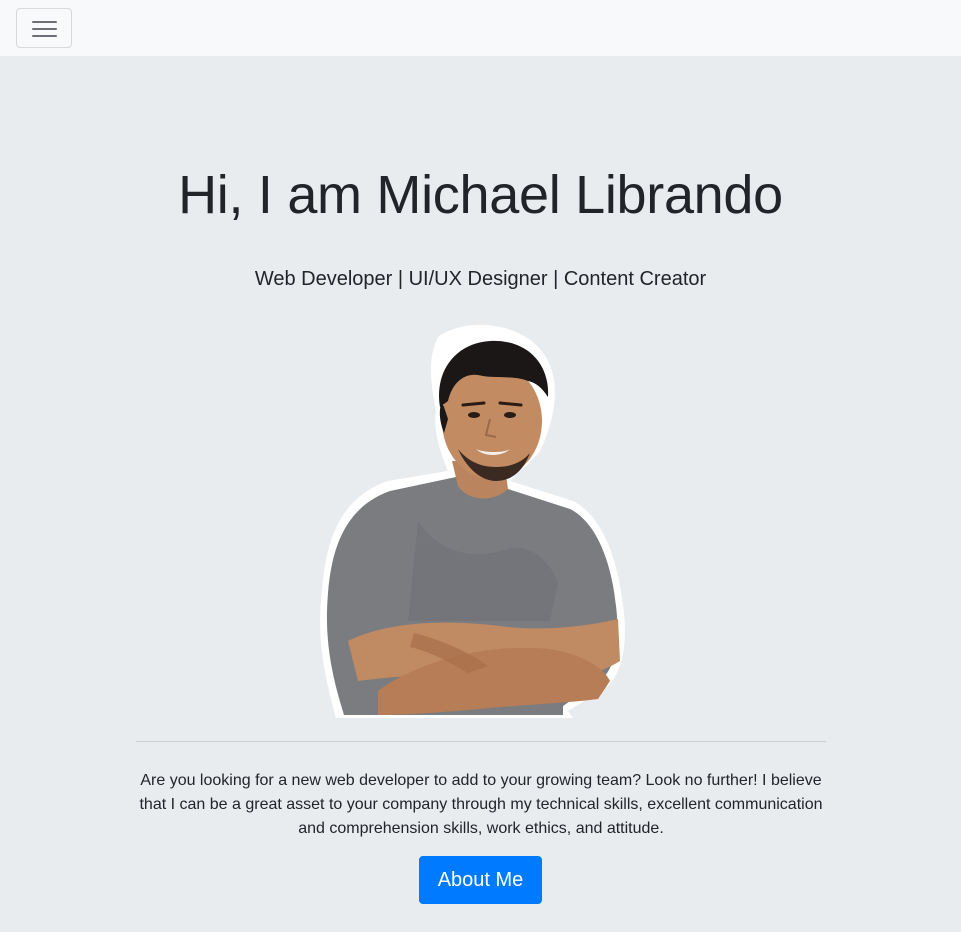 The image size is (961, 932). What do you see at coordinates (480, 195) in the screenshot?
I see `page-title: Hi, I am Michael Librando` at bounding box center [480, 195].